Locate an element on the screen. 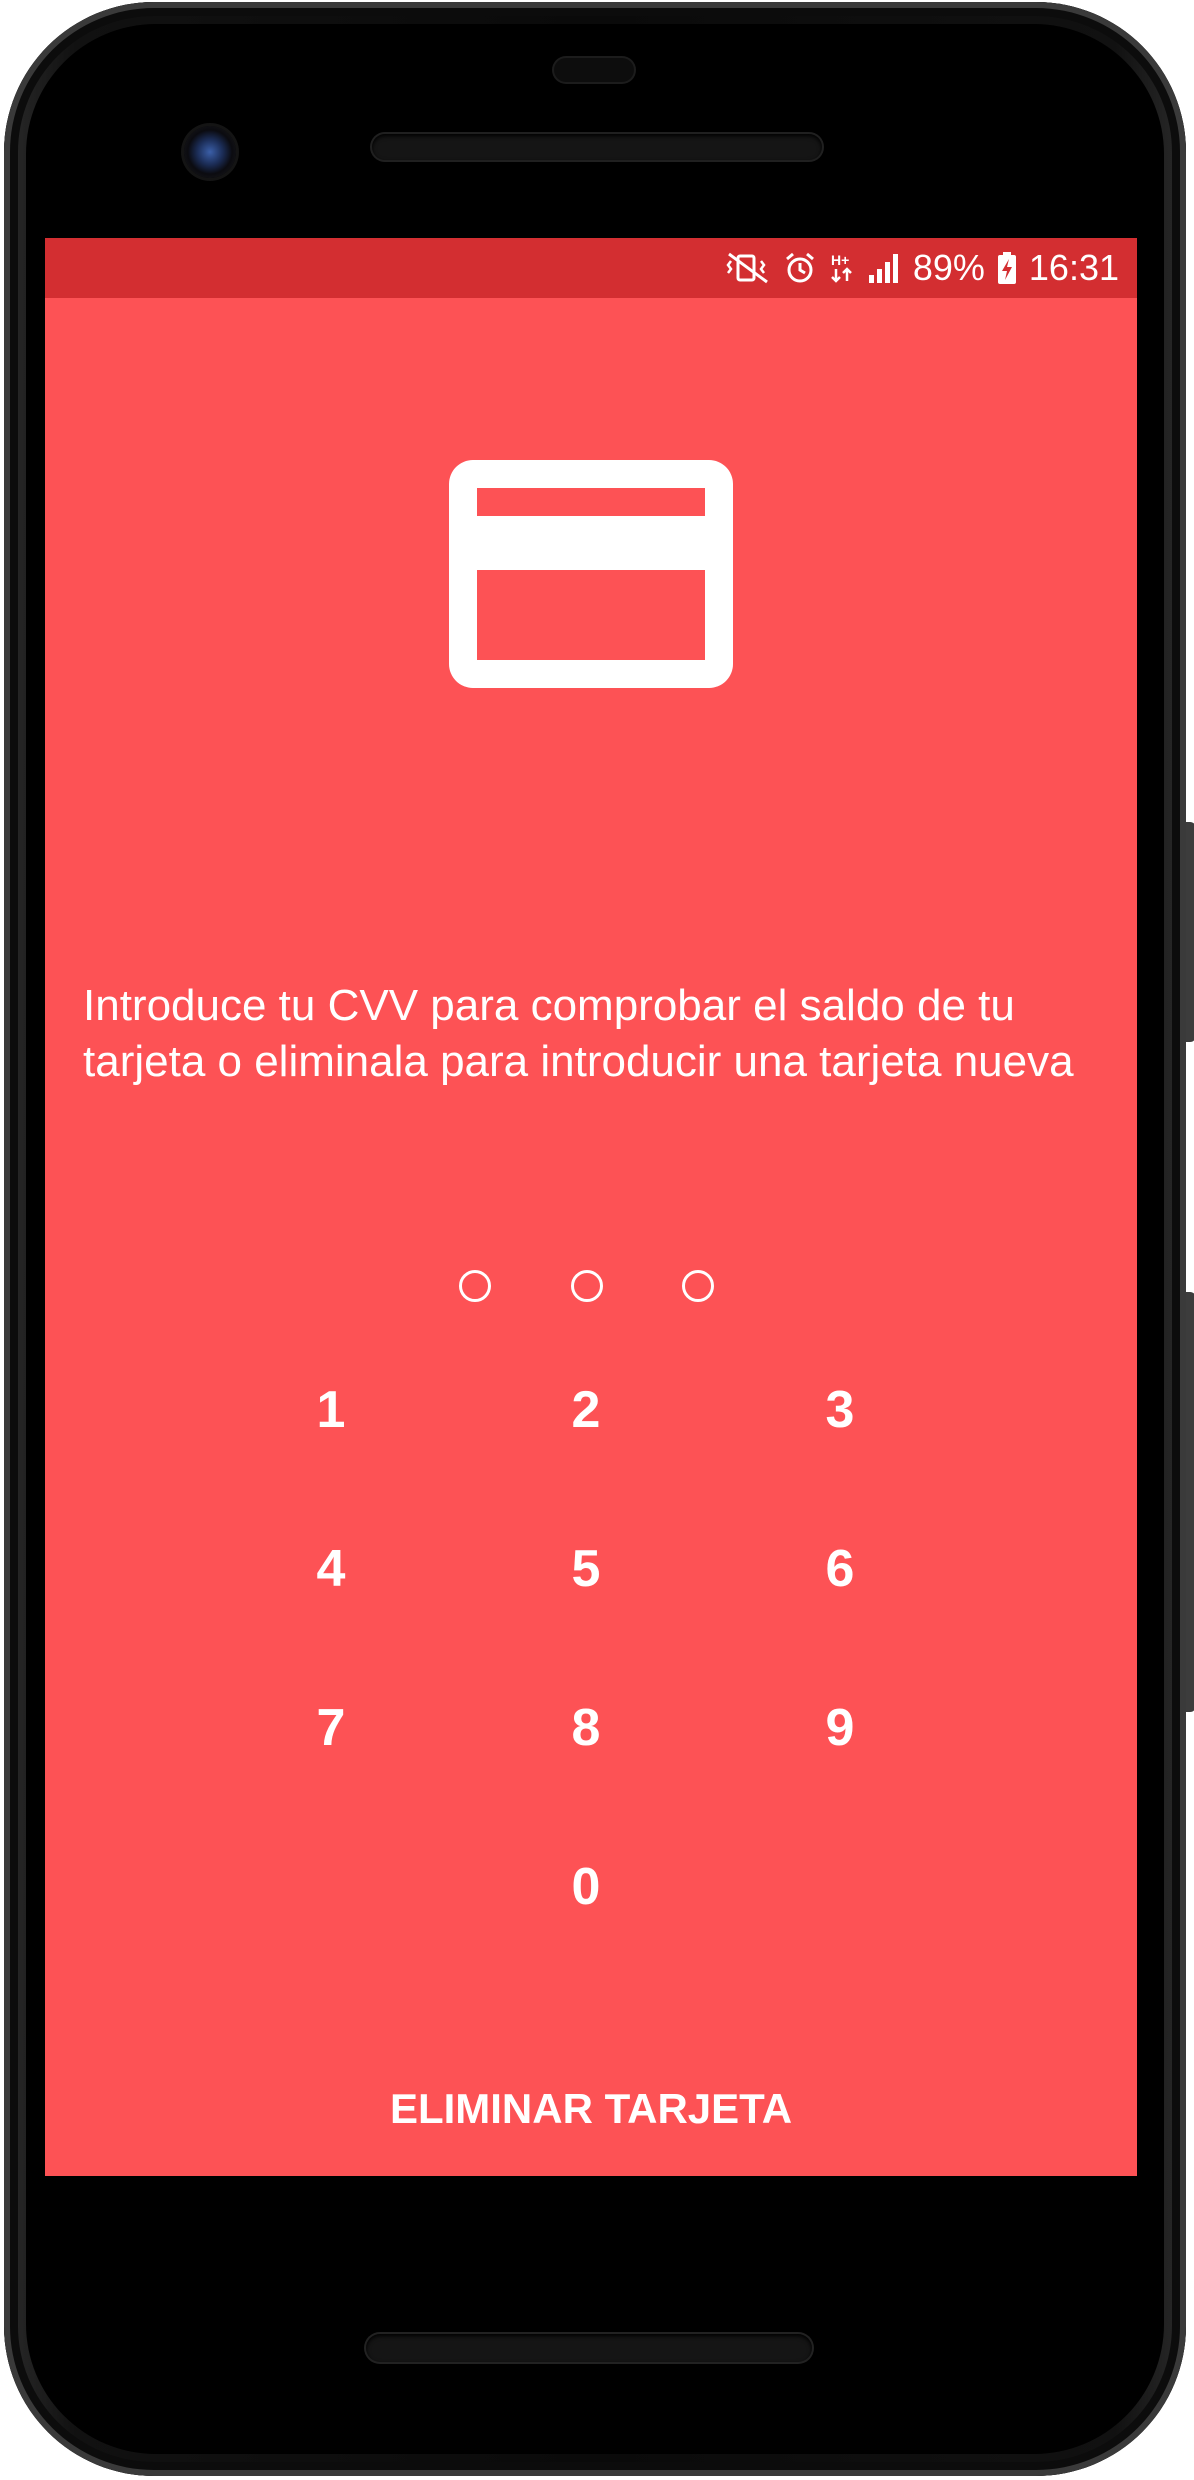 The width and height of the screenshot is (1194, 2480). network-hplus-icon: H+ is located at coordinates (842, 268).